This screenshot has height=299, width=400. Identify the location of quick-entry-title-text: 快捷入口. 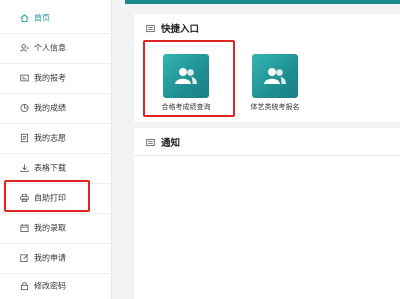
(180, 29).